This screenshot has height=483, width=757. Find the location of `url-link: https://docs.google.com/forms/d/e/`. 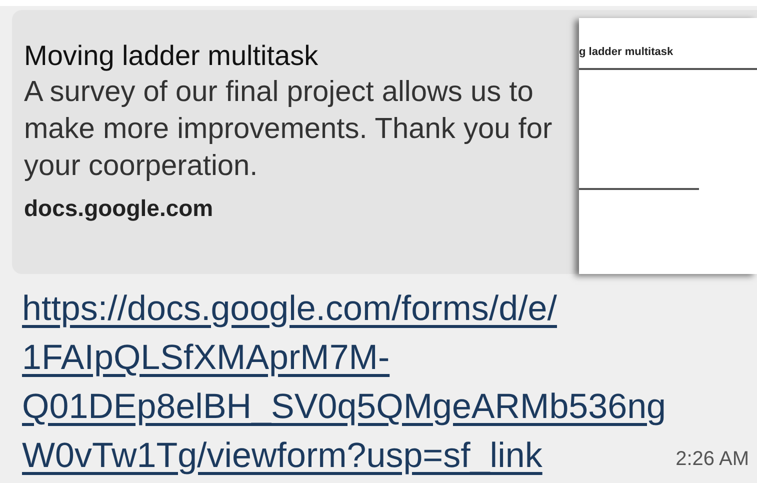

url-link: https://docs.google.com/forms/d/e/ is located at coordinates (289, 308).